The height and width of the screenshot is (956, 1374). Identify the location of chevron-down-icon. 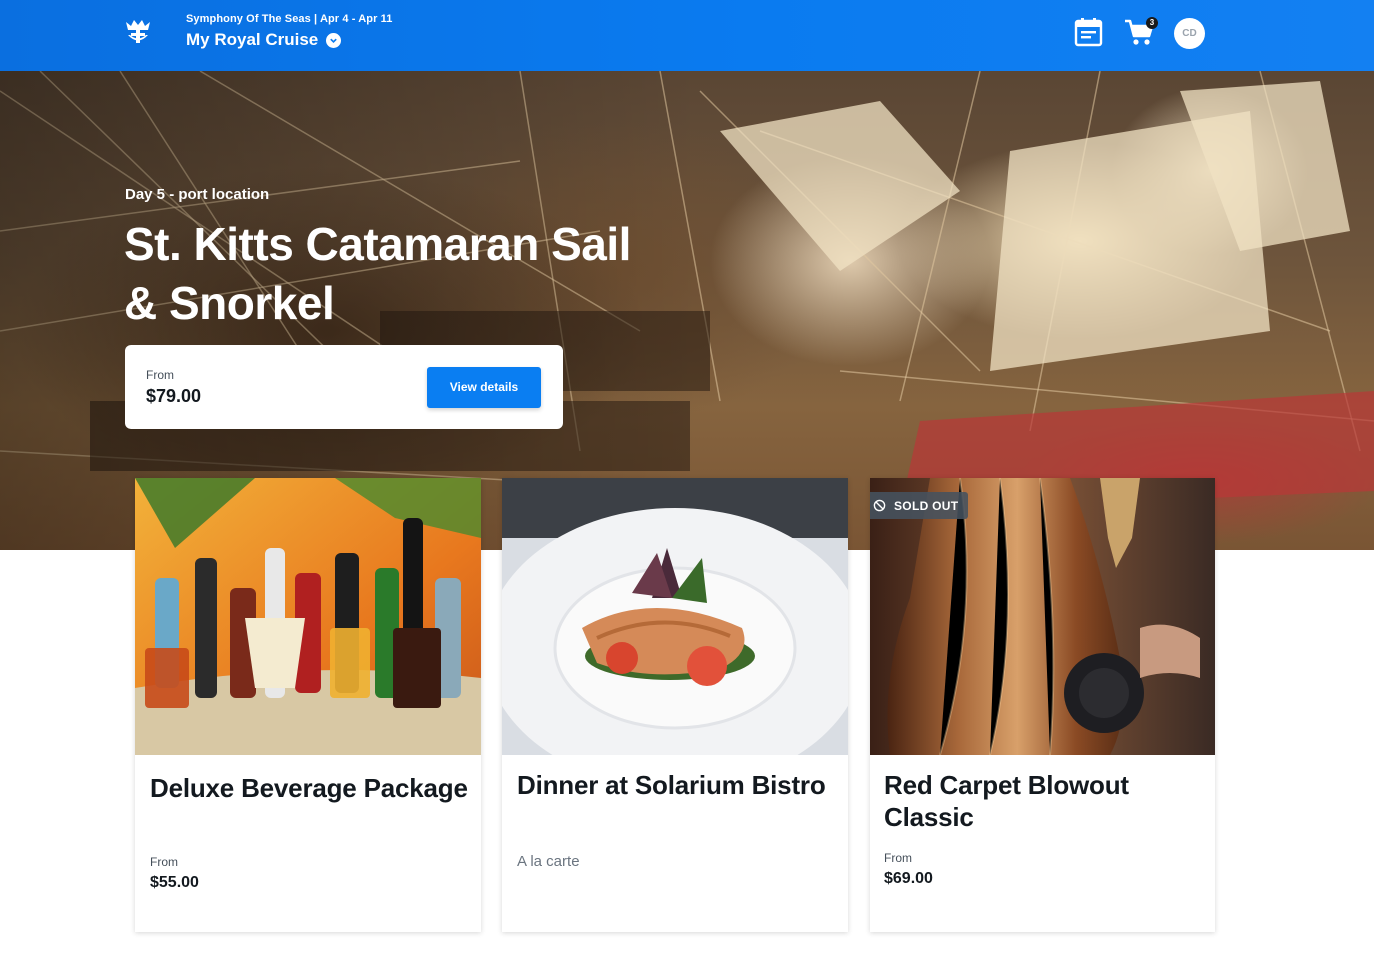
(334, 40).